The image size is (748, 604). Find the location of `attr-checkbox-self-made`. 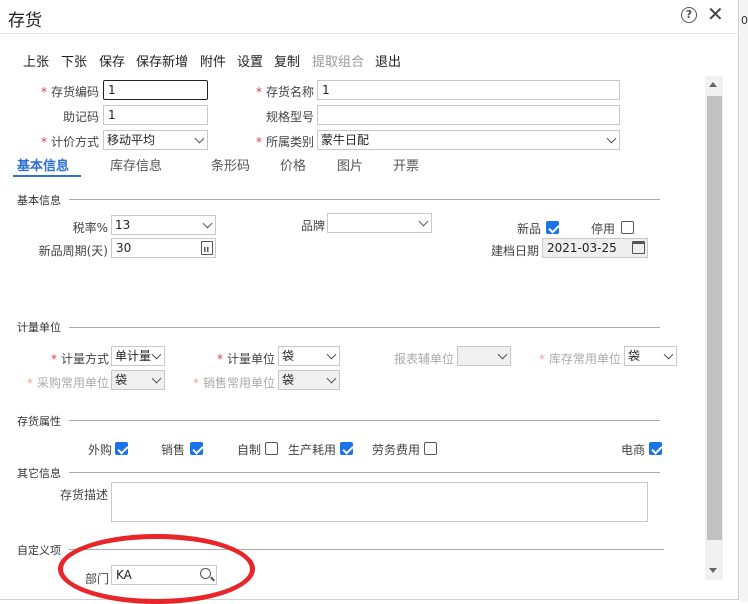

attr-checkbox-self-made is located at coordinates (271, 448).